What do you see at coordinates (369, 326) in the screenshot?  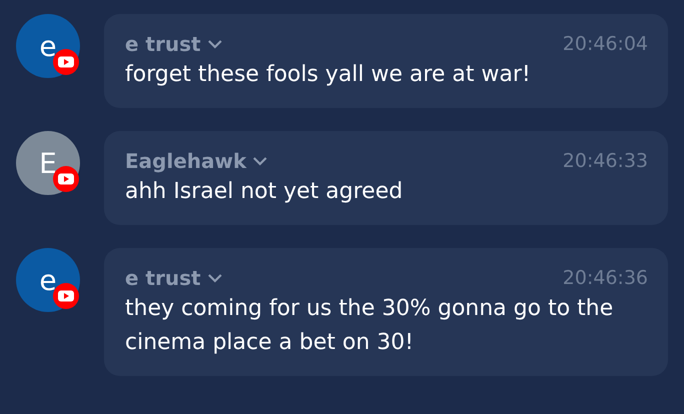 I see `message-text: they coming for us the 30% gonna go to the cinema place a bet on 30!` at bounding box center [369, 326].